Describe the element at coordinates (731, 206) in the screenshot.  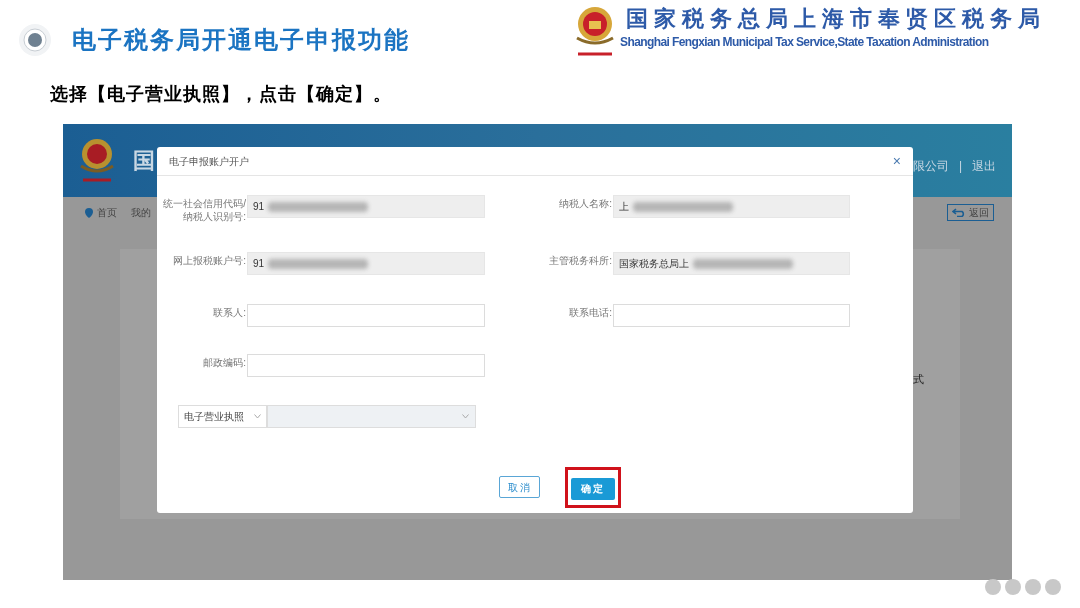
I see `readonly-field: 上` at that location.